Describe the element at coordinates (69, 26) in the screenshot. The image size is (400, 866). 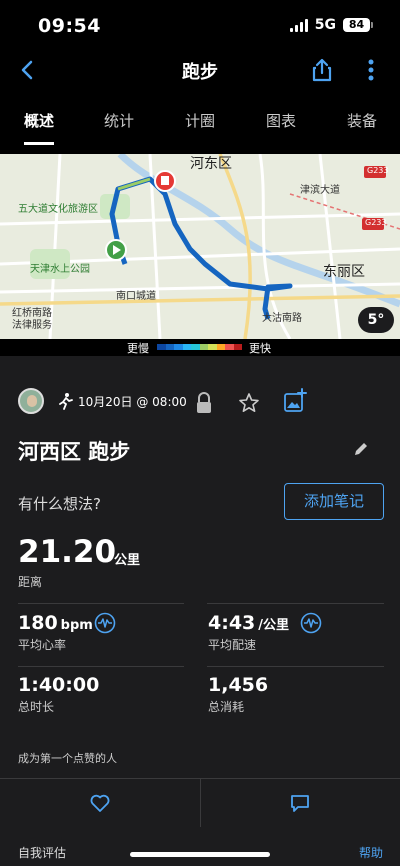
I see `status-time: 09:54` at that location.